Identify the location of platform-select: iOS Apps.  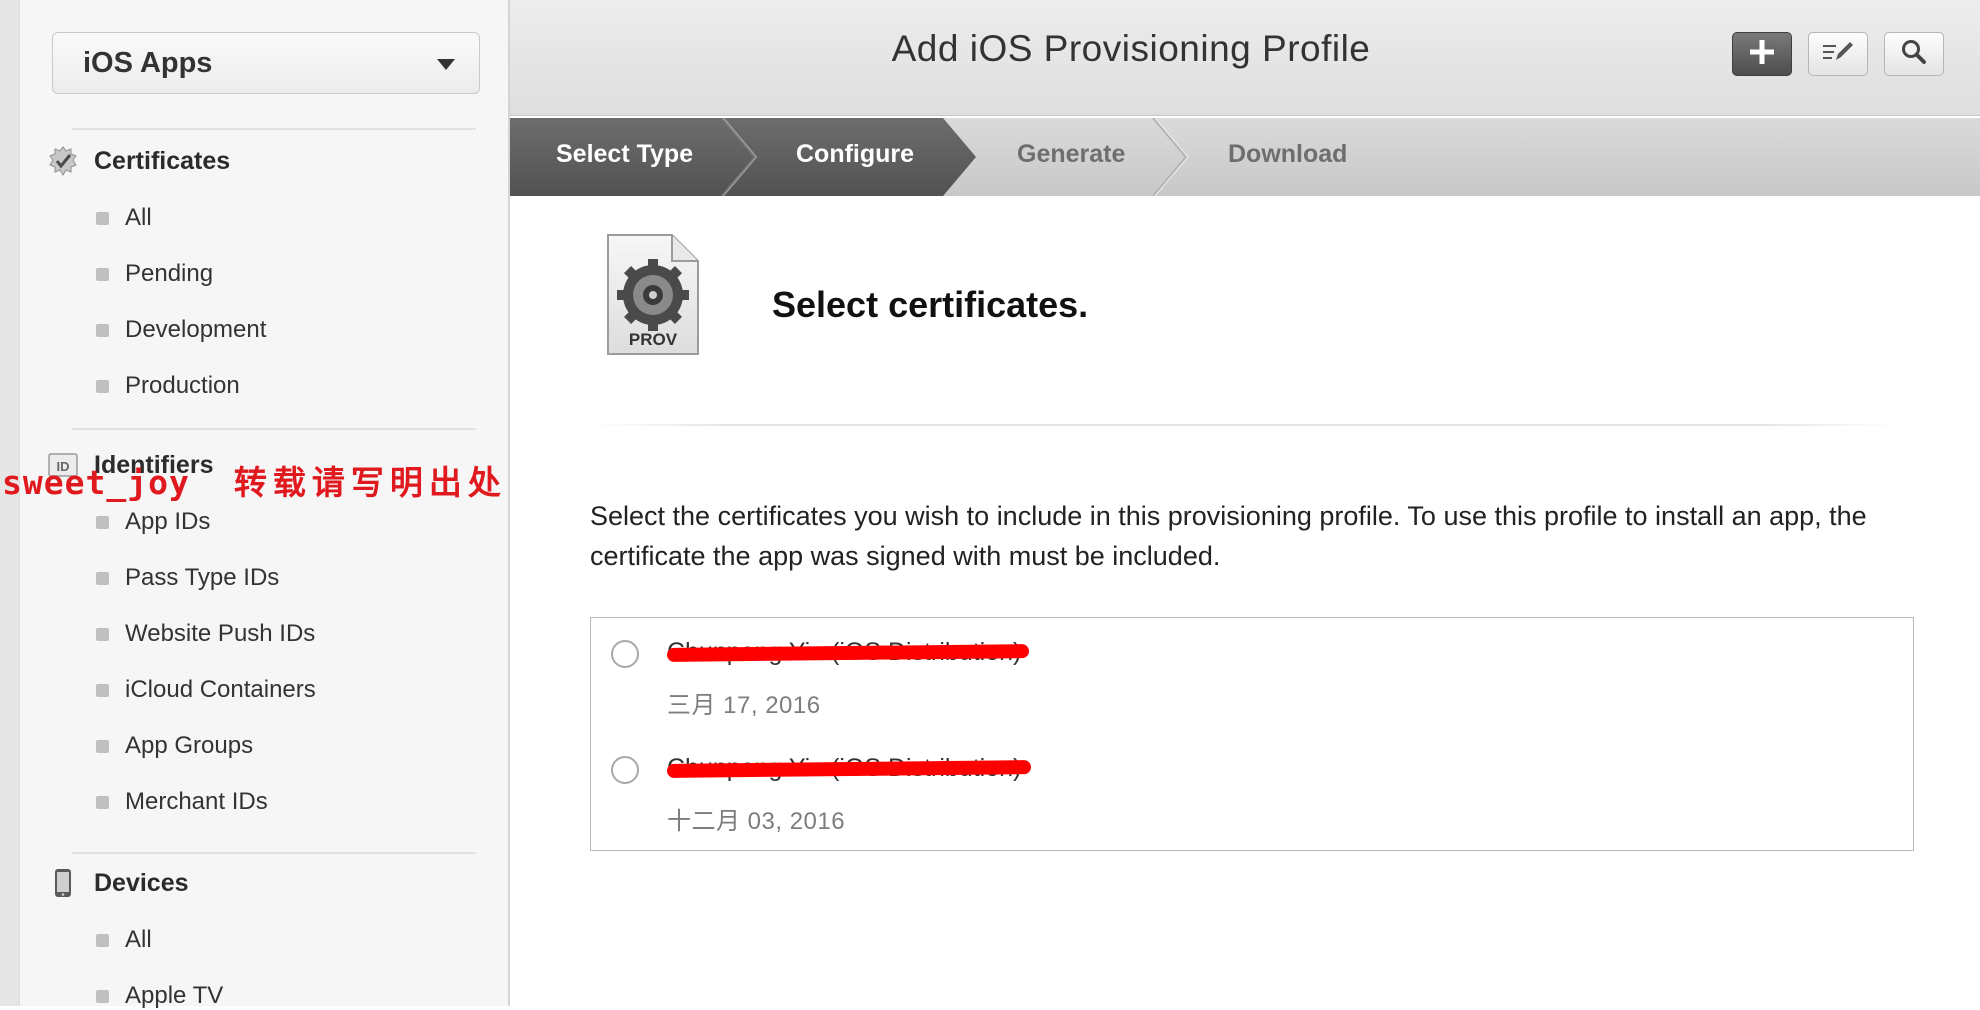
(266, 63).